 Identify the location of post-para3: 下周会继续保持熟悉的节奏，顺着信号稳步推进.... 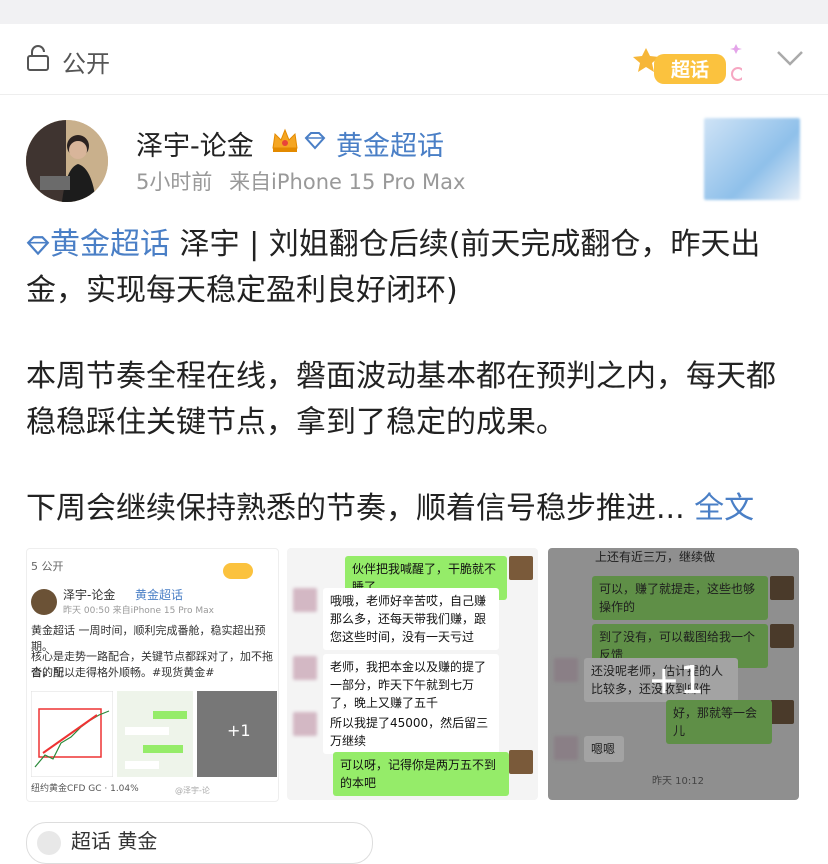
(355, 508).